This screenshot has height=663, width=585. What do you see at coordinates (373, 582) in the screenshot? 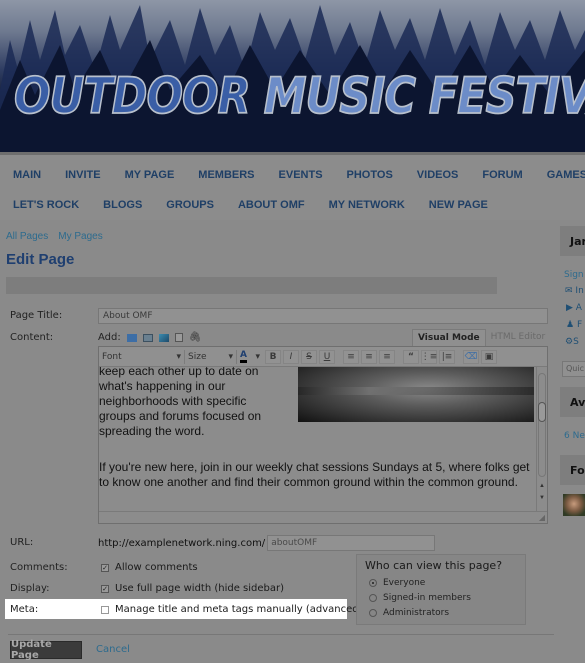
I see `radio-everyone` at bounding box center [373, 582].